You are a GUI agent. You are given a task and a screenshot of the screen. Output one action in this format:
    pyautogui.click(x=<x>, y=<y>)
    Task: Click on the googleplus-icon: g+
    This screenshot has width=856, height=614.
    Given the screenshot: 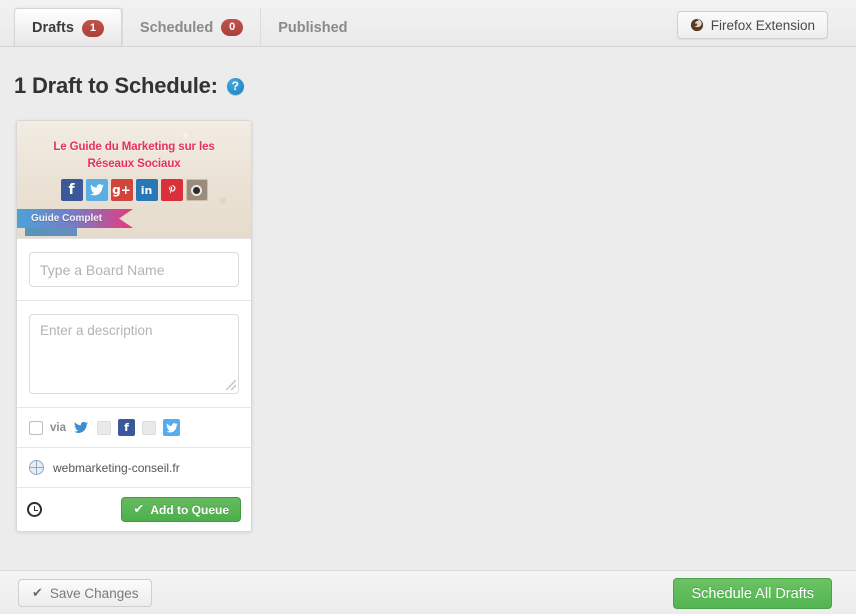 What is the action you would take?
    pyautogui.click(x=121, y=190)
    